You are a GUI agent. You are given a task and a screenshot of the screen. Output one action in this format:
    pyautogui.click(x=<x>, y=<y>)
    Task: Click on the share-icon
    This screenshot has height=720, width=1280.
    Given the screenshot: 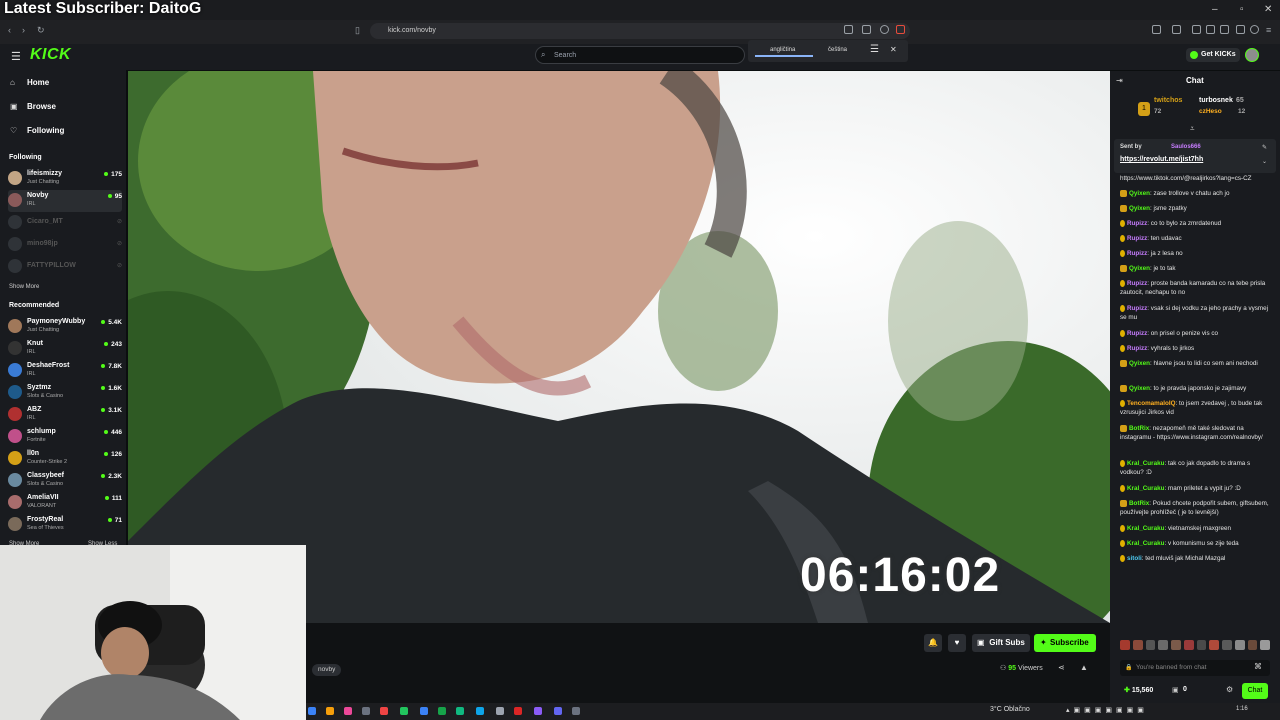 What is the action you would take?
    pyautogui.click(x=866, y=29)
    